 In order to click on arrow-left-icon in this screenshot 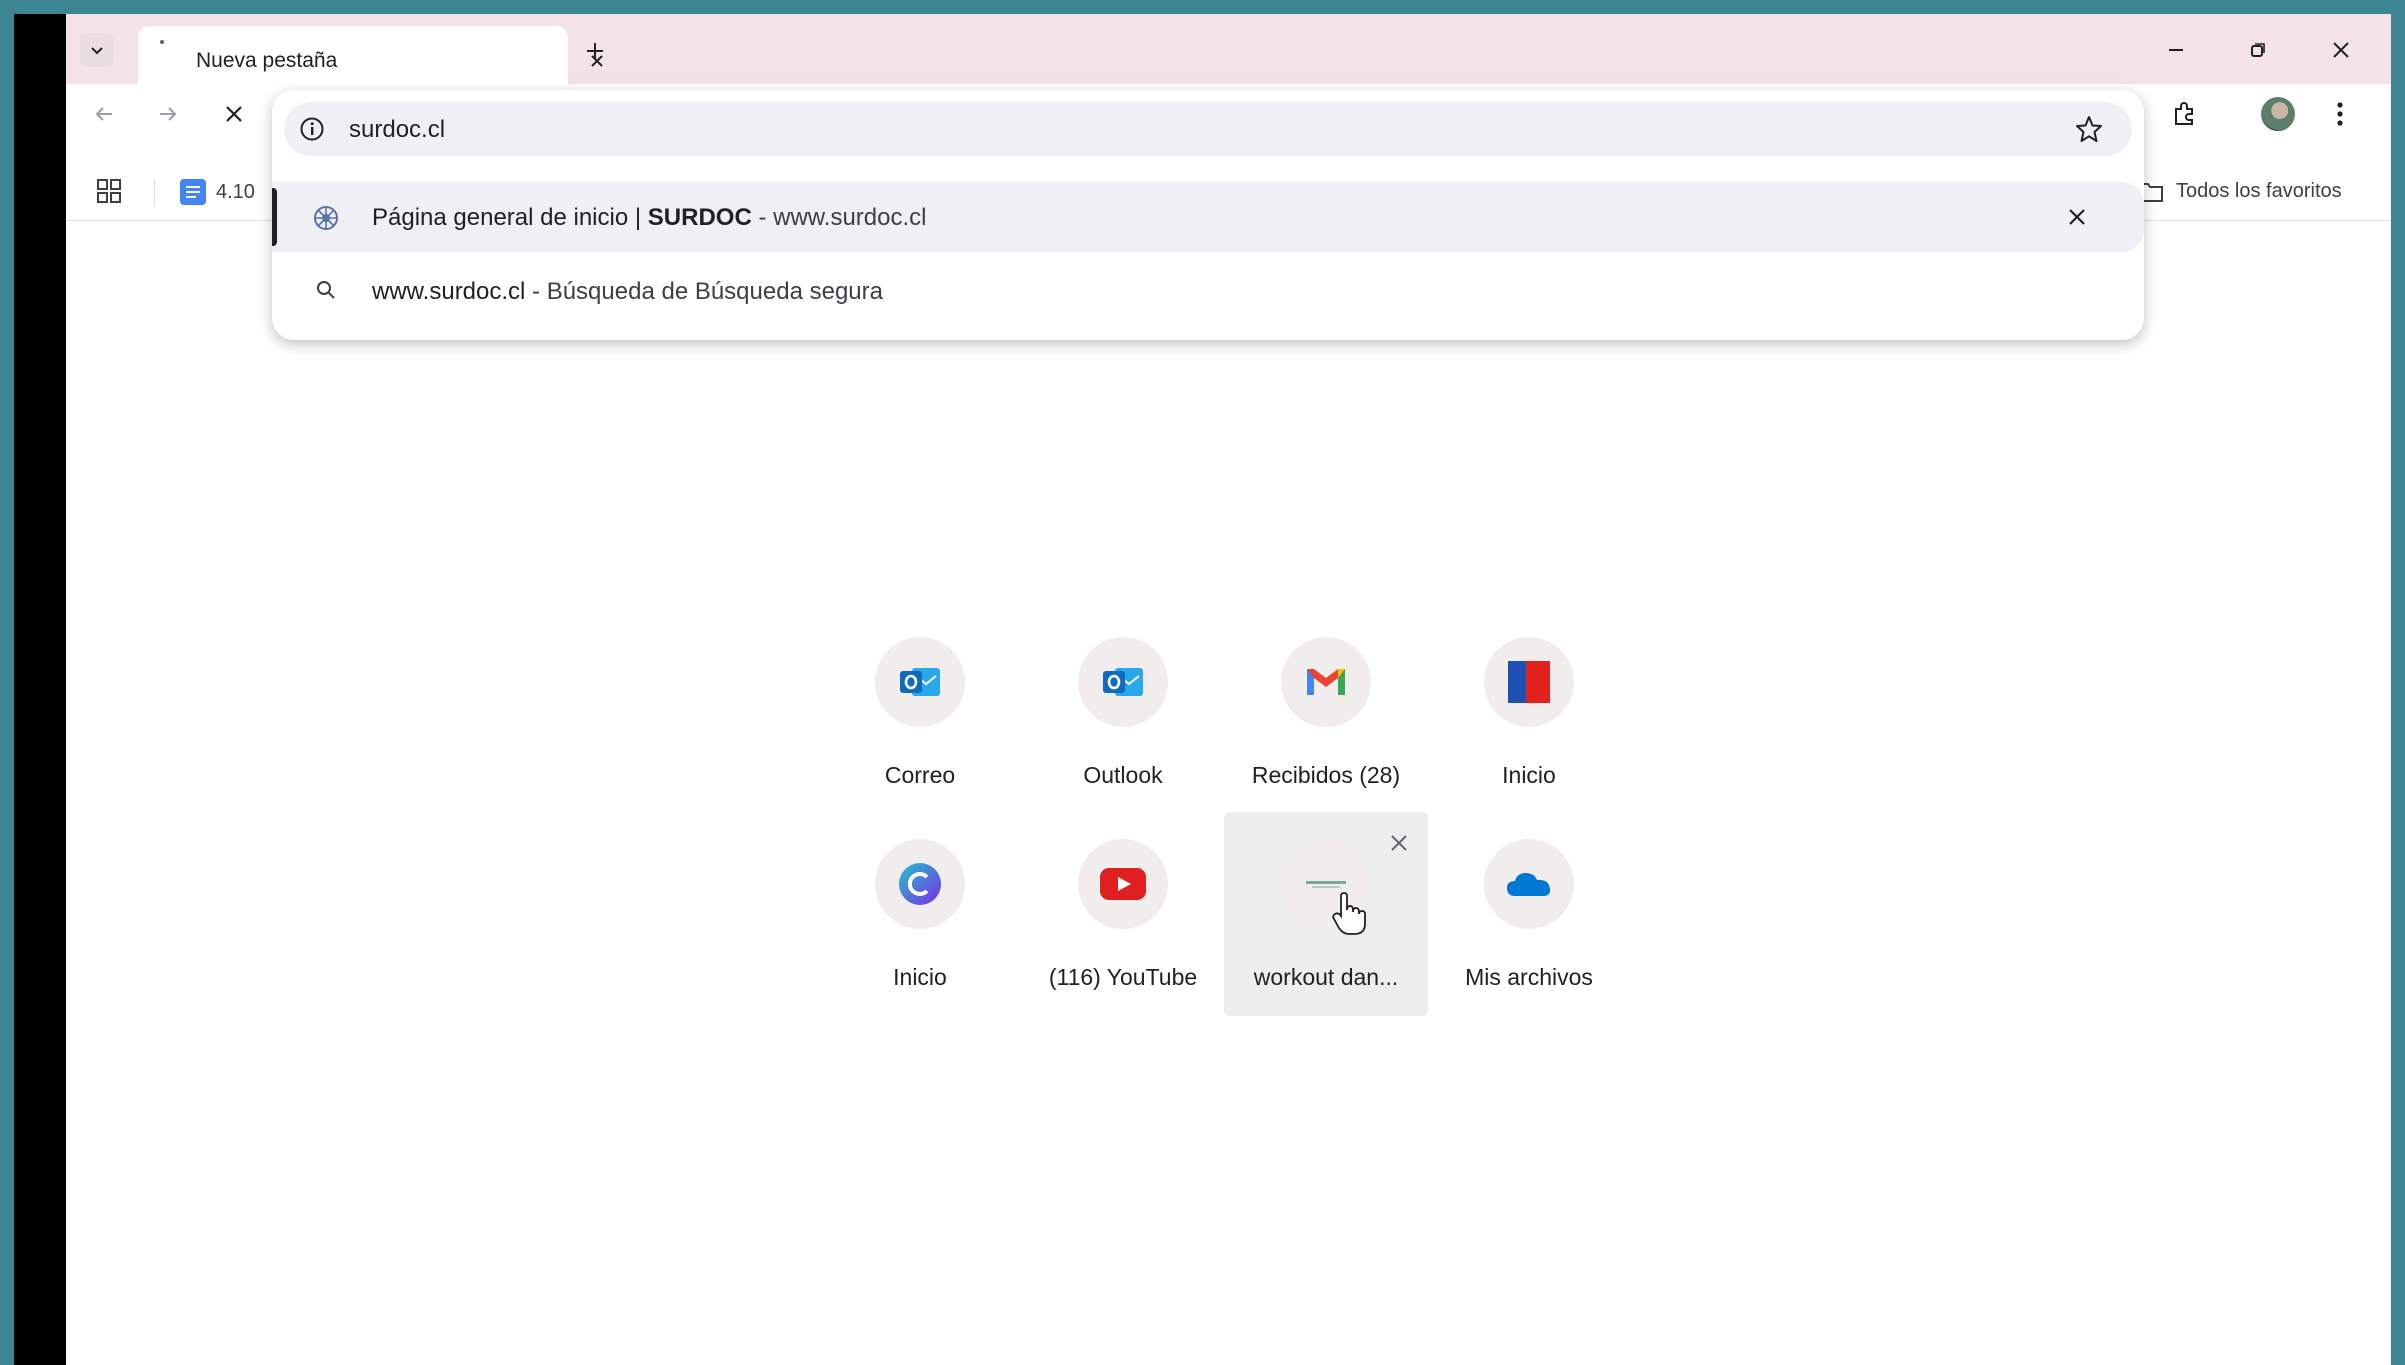, I will do `click(103, 114)`.